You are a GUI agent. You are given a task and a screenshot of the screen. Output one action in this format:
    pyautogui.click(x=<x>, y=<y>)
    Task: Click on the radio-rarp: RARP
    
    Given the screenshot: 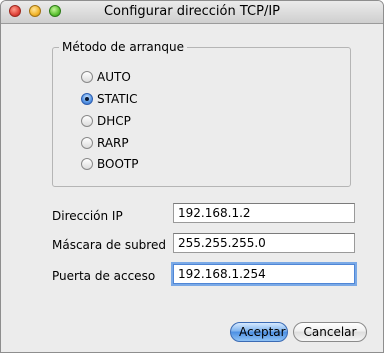 What is the action you would take?
    pyautogui.click(x=105, y=143)
    